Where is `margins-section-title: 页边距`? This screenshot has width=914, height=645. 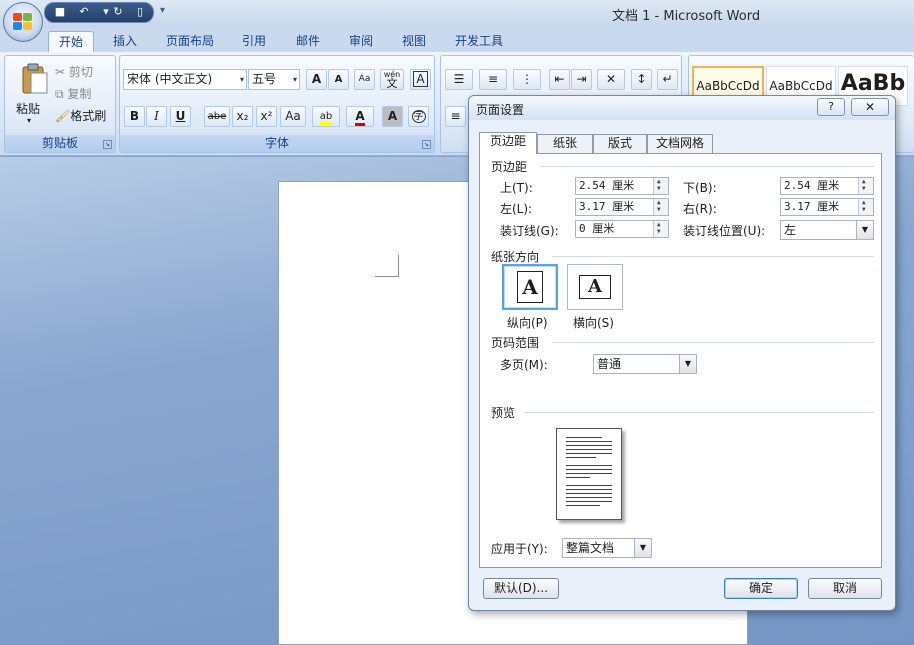
margins-section-title: 页边距 is located at coordinates (509, 167).